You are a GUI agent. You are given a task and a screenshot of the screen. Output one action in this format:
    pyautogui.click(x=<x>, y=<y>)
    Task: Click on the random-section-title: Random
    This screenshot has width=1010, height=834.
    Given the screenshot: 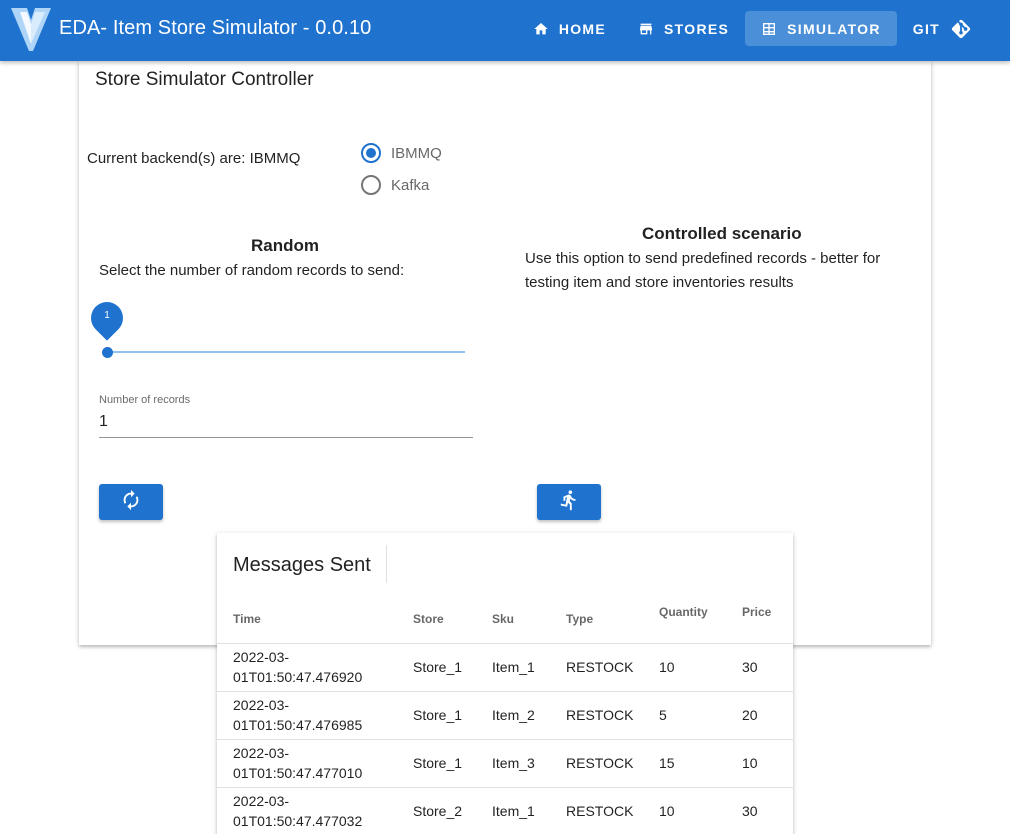 What is the action you would take?
    pyautogui.click(x=285, y=245)
    